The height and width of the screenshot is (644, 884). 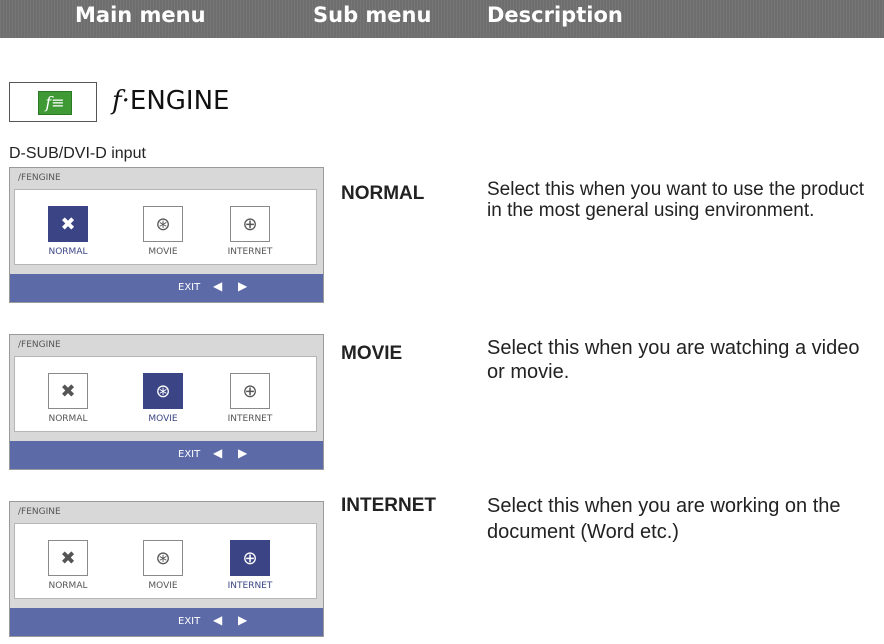 I want to click on main-menu-header: Main menu, so click(x=140, y=15).